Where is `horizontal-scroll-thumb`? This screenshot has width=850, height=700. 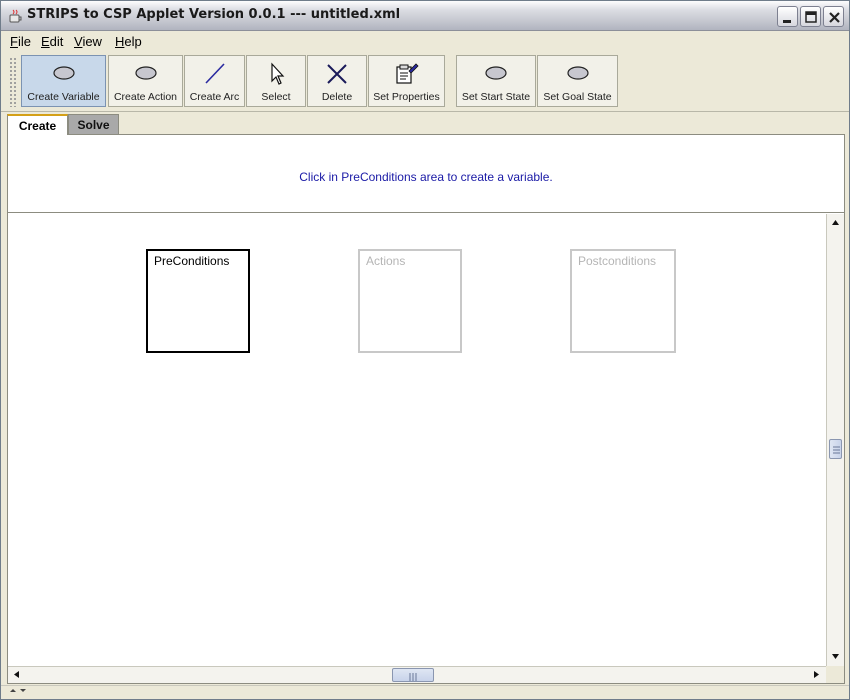 horizontal-scroll-thumb is located at coordinates (413, 675).